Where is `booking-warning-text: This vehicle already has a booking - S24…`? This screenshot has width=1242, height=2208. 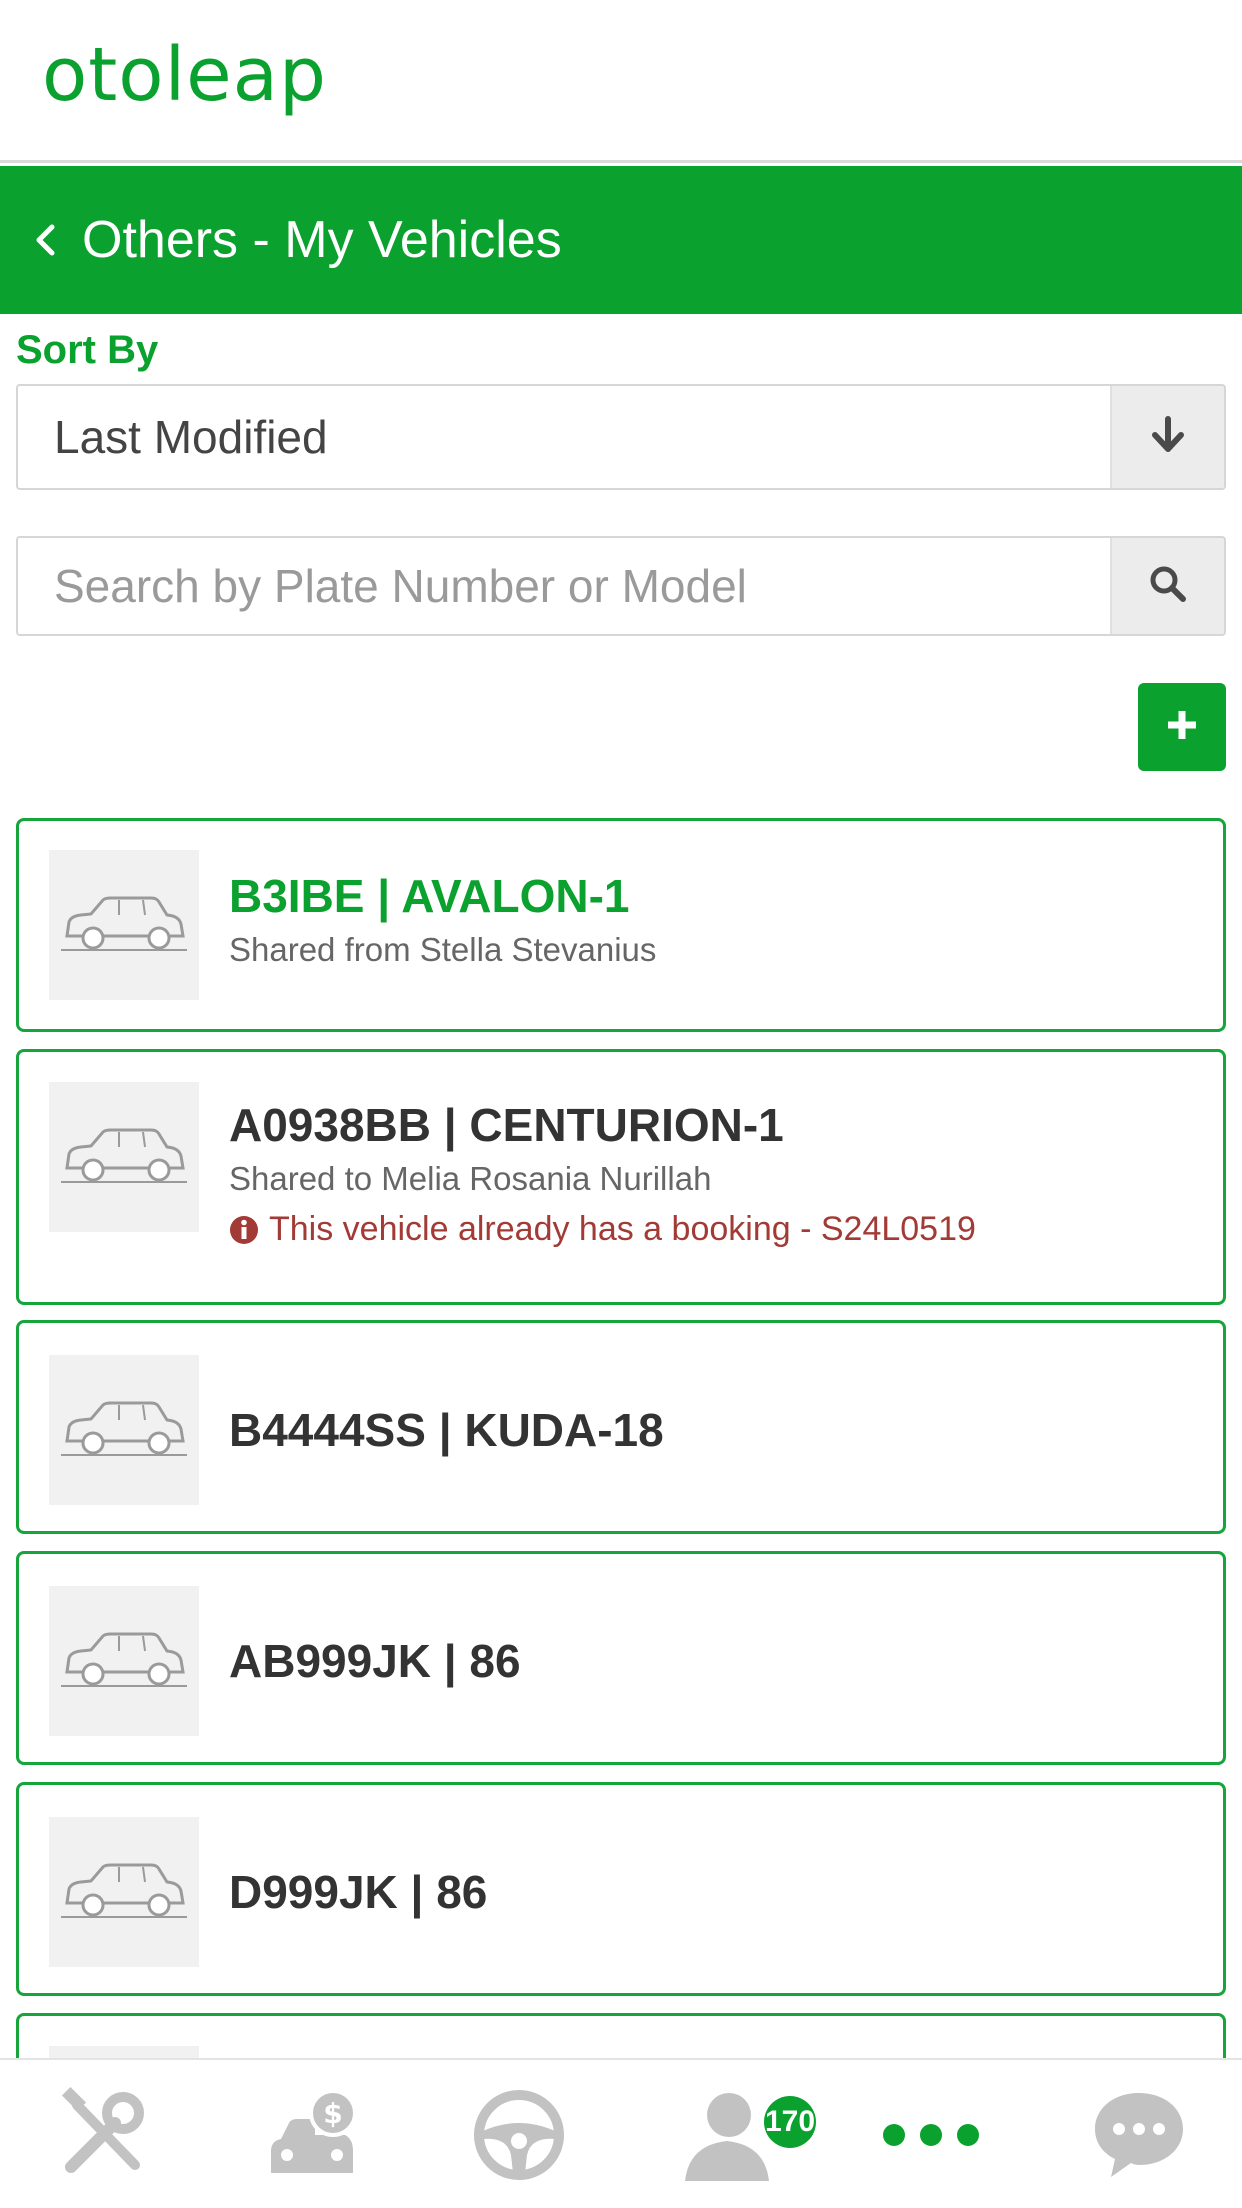
booking-warning-text: This vehicle already has a booking - S24… is located at coordinates (622, 1229).